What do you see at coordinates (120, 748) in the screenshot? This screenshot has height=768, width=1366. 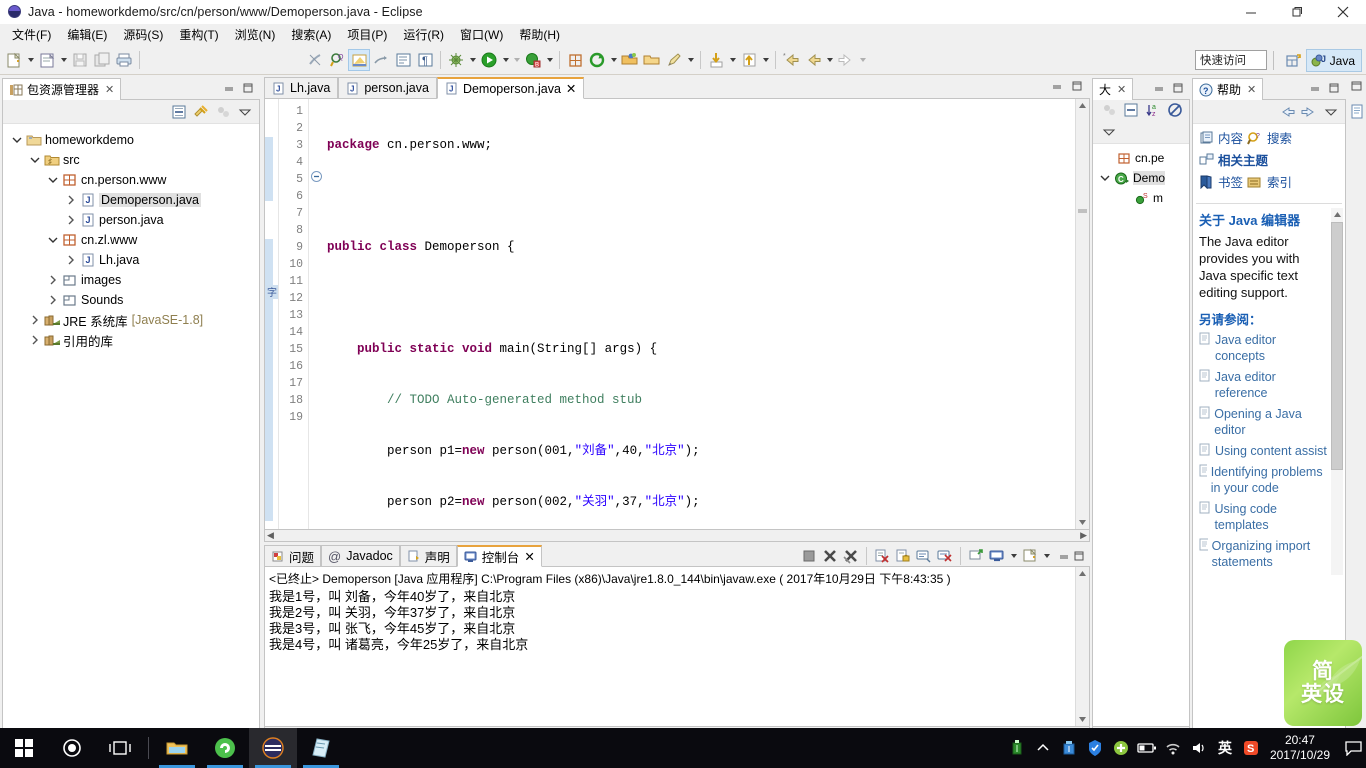 I see `task-view-icon` at bounding box center [120, 748].